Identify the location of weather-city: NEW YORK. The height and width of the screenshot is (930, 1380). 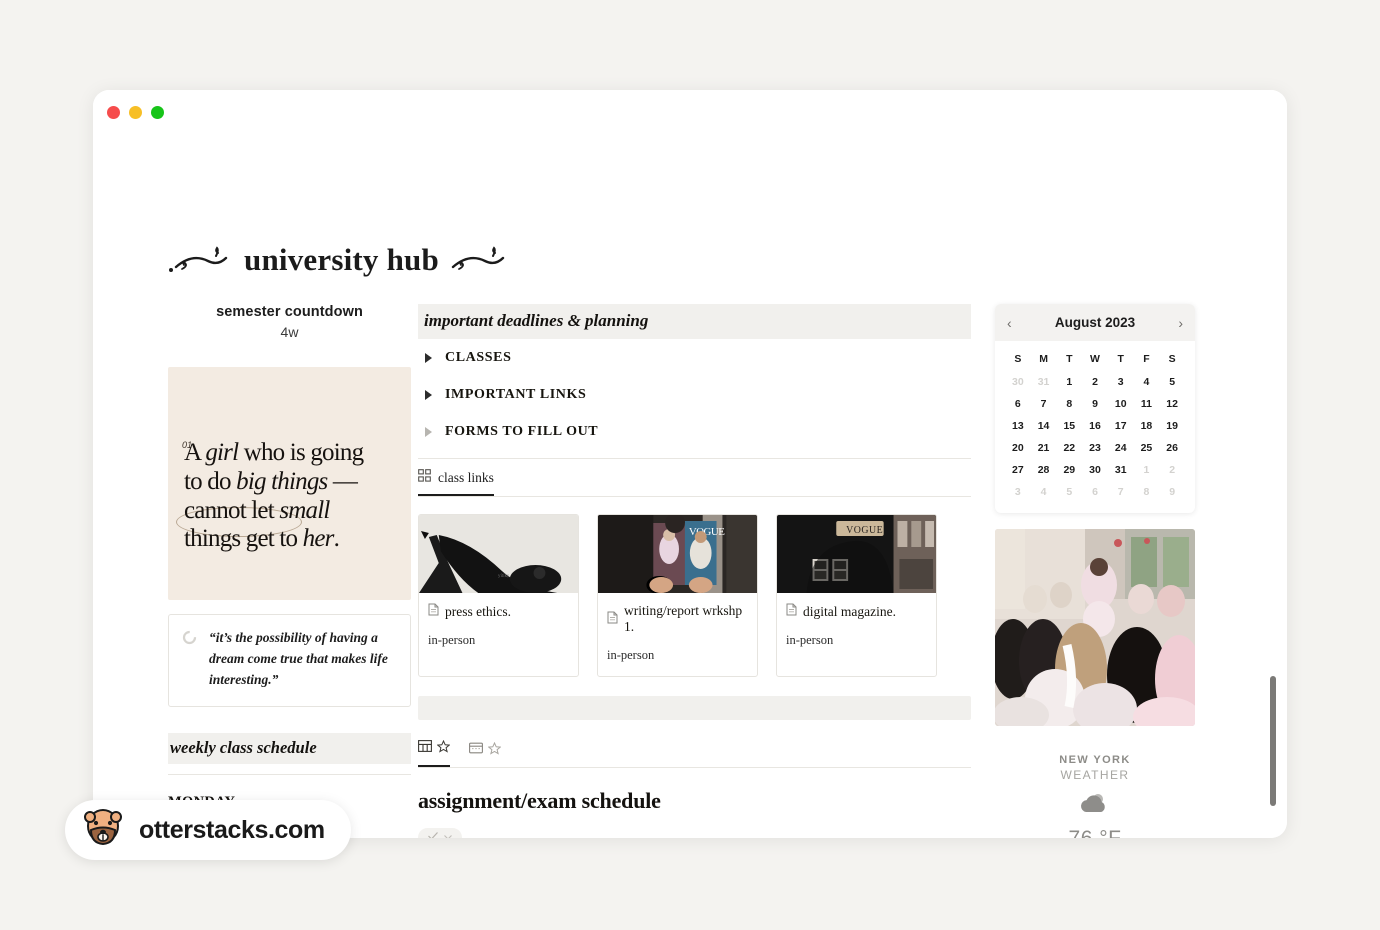
(1095, 760).